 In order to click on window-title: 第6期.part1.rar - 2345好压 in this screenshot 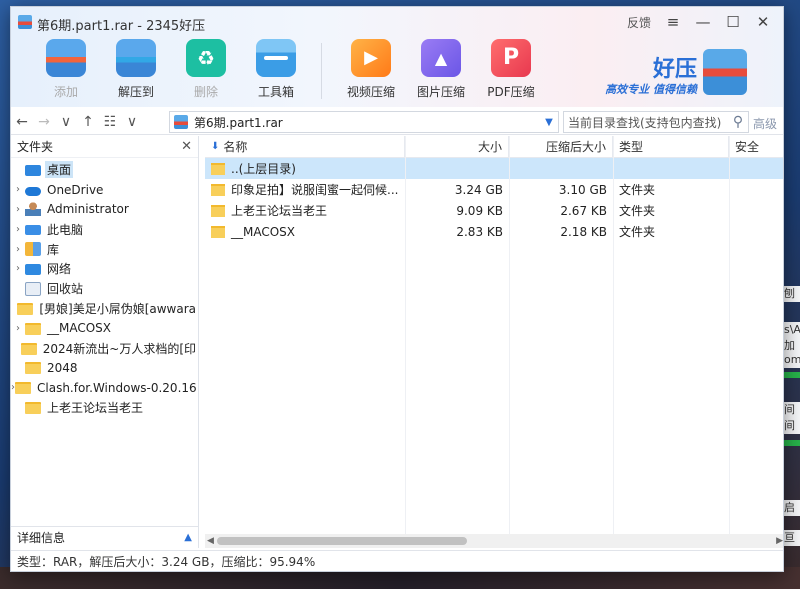, I will do `click(121, 26)`.